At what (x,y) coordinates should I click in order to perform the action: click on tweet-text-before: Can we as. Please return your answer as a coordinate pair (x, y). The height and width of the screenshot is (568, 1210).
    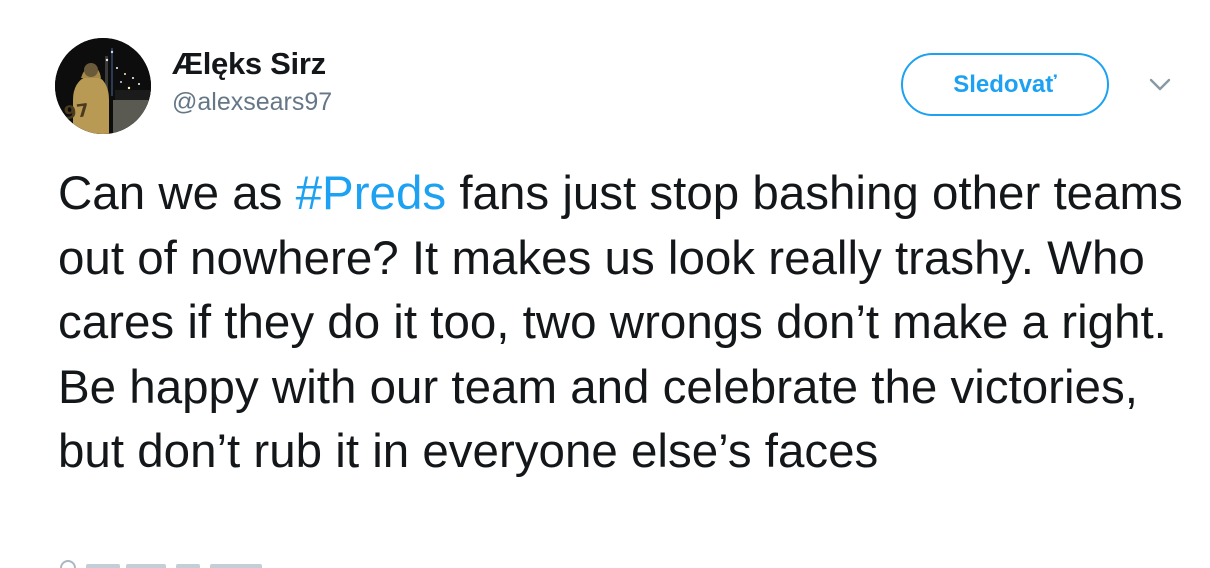
    Looking at the image, I should click on (177, 193).